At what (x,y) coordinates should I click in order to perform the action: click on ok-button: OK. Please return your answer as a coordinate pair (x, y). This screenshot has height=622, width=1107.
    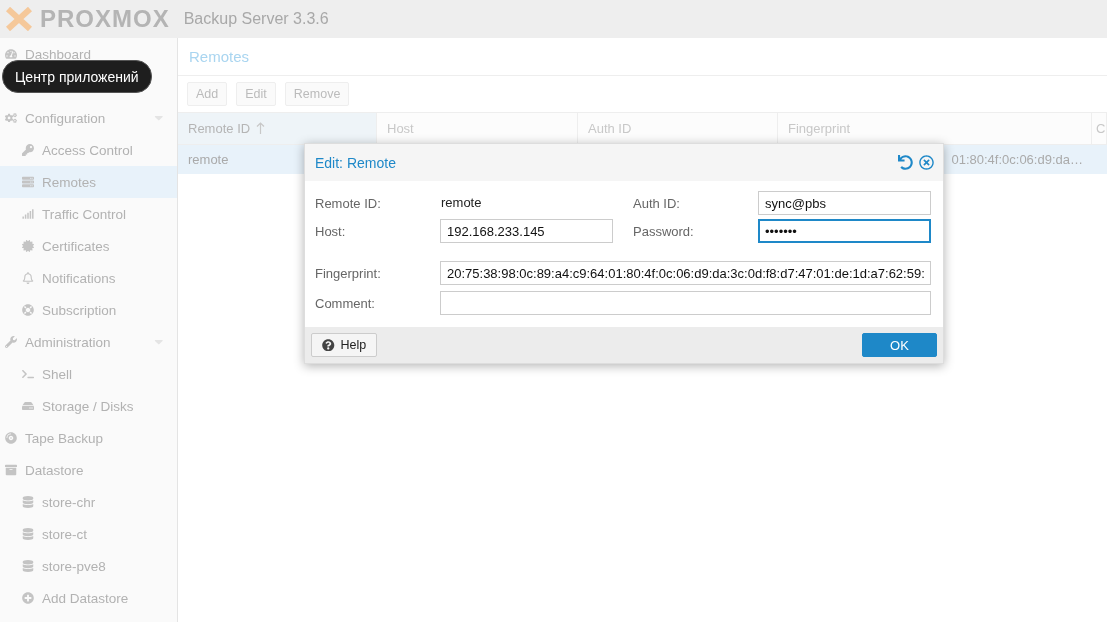
    Looking at the image, I should click on (899, 345).